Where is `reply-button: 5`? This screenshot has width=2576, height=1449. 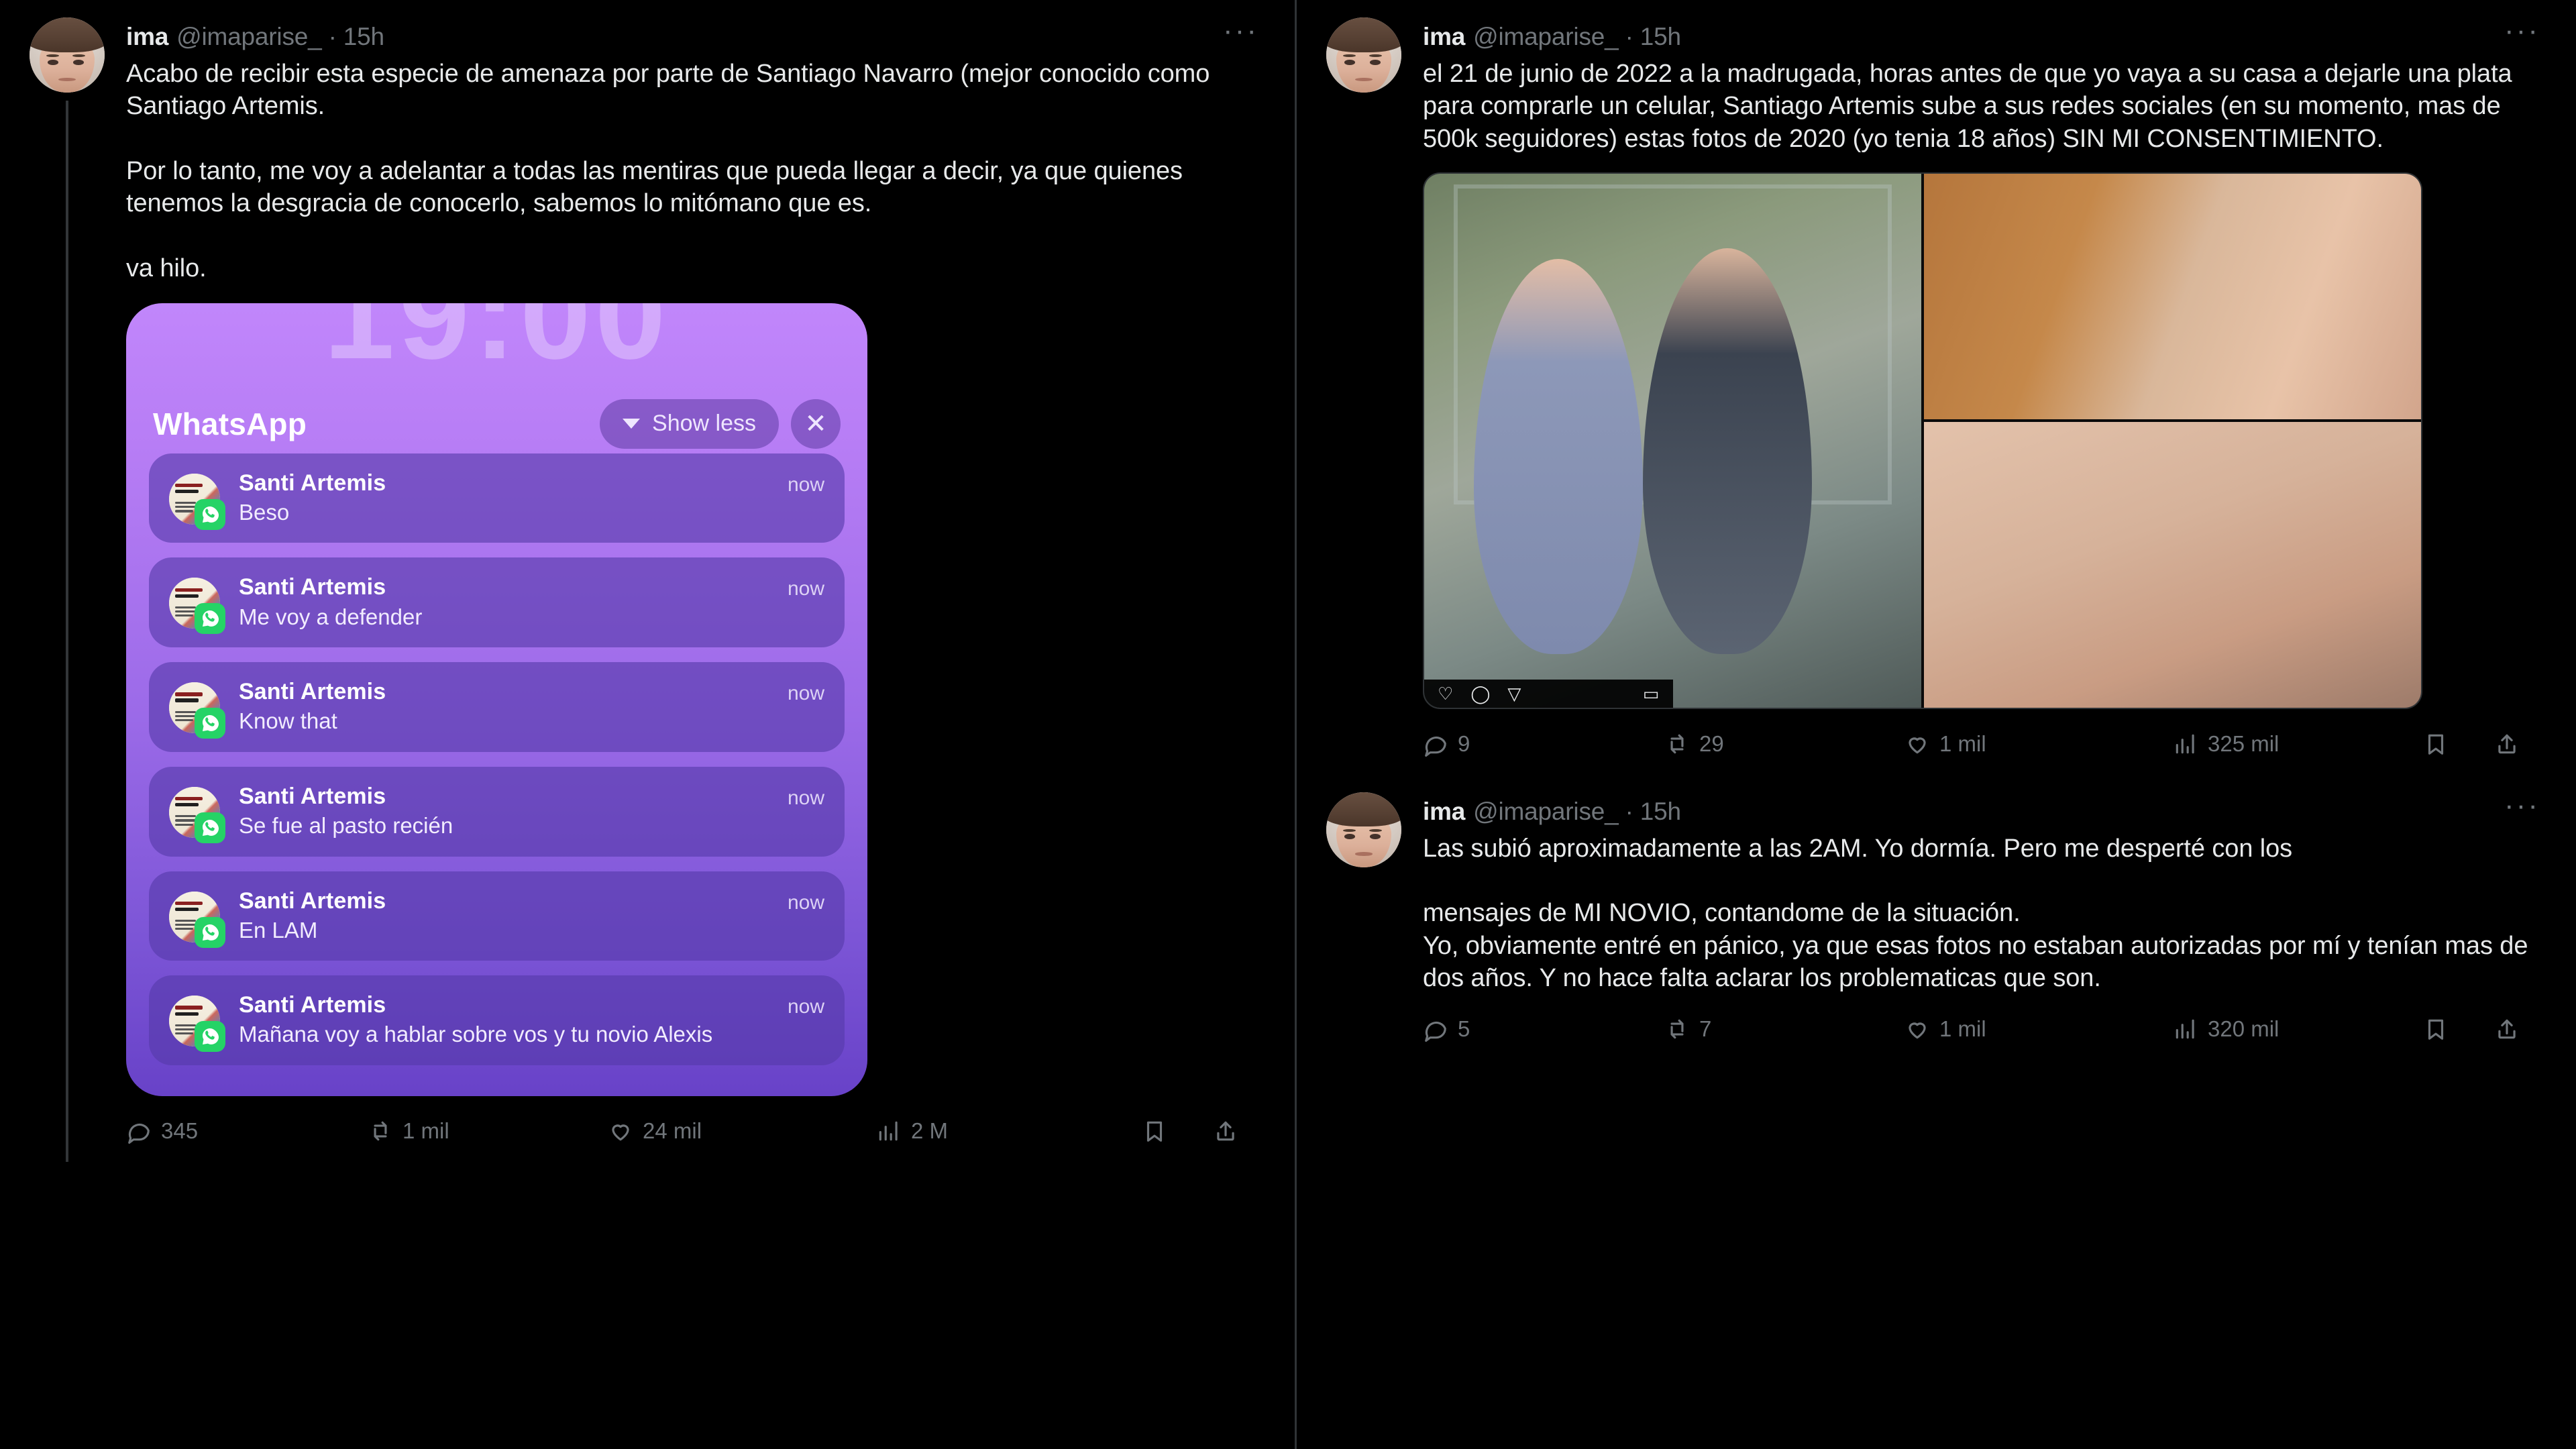
reply-button: 5 is located at coordinates (1543, 1029).